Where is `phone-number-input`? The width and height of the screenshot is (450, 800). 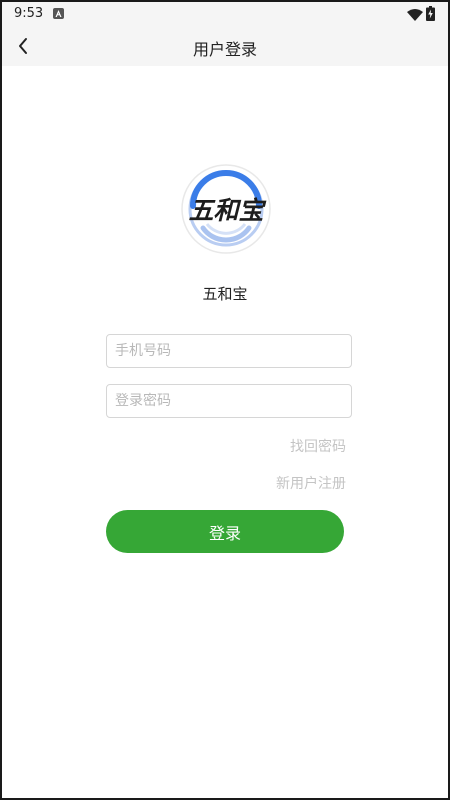 phone-number-input is located at coordinates (229, 351).